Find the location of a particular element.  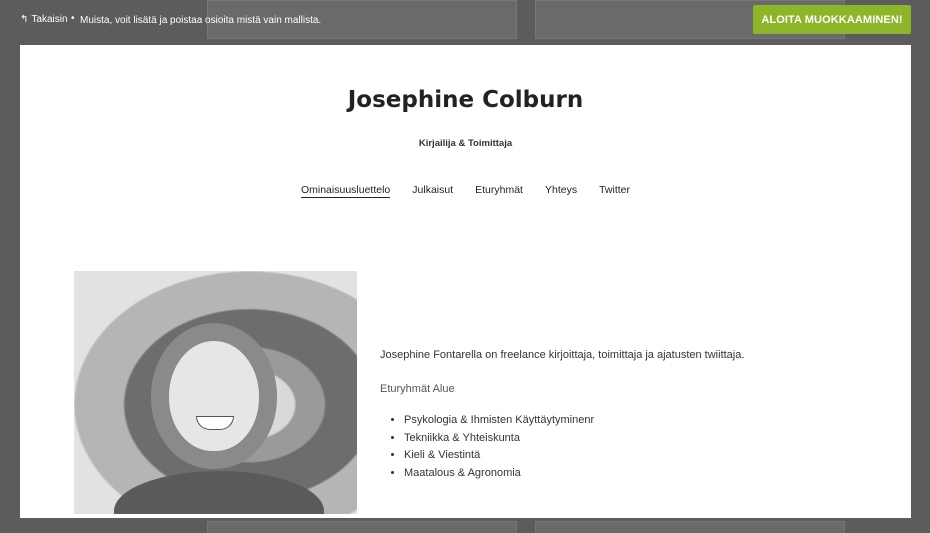

back-link: ↰ Takaisin is located at coordinates (44, 19).